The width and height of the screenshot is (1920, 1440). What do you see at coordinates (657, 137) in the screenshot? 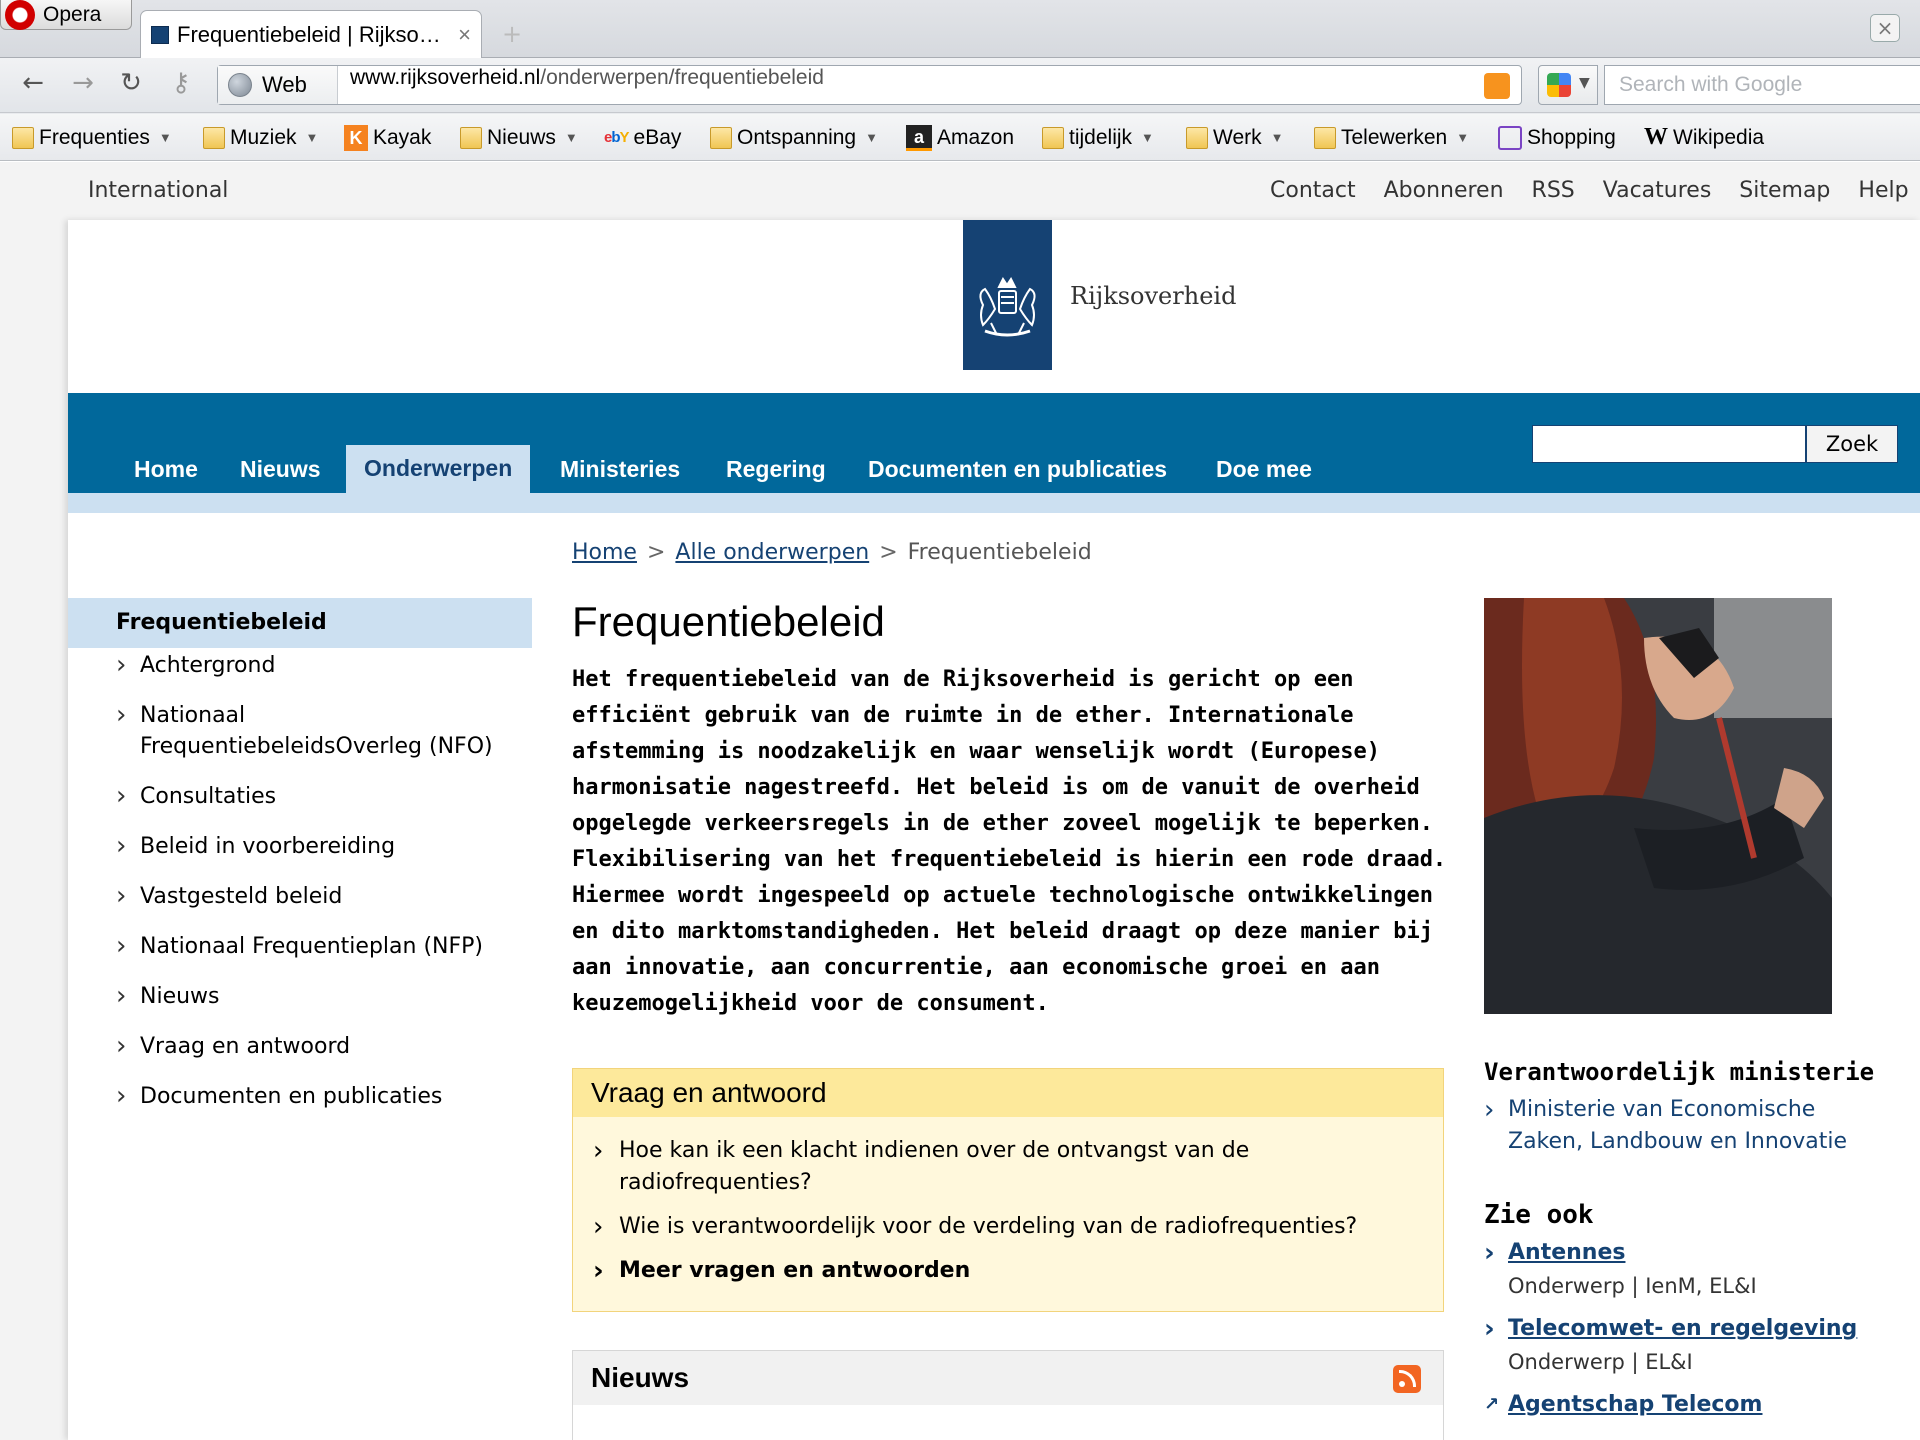
I see `bookmark-label: eBay` at bounding box center [657, 137].